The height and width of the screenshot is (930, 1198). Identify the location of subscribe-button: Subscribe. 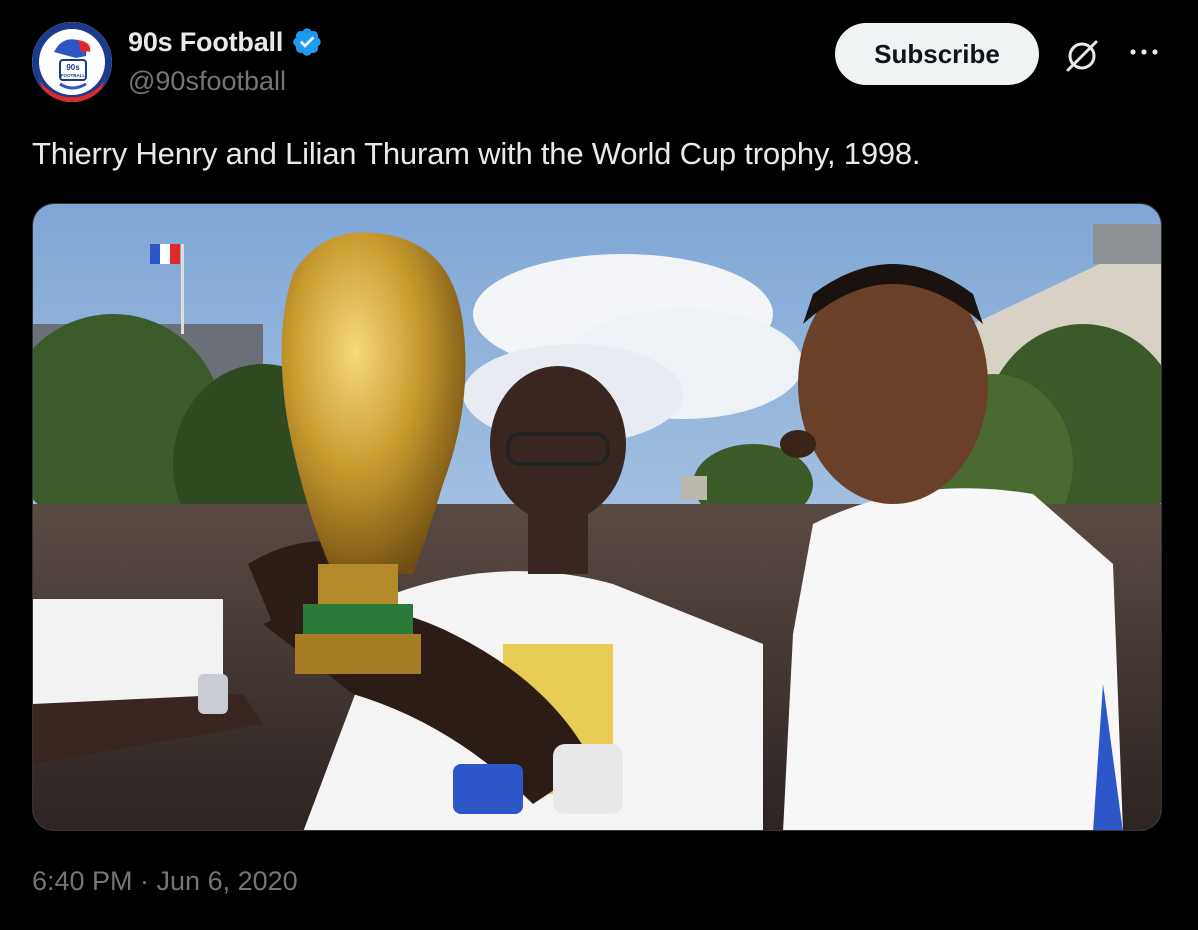
(937, 54).